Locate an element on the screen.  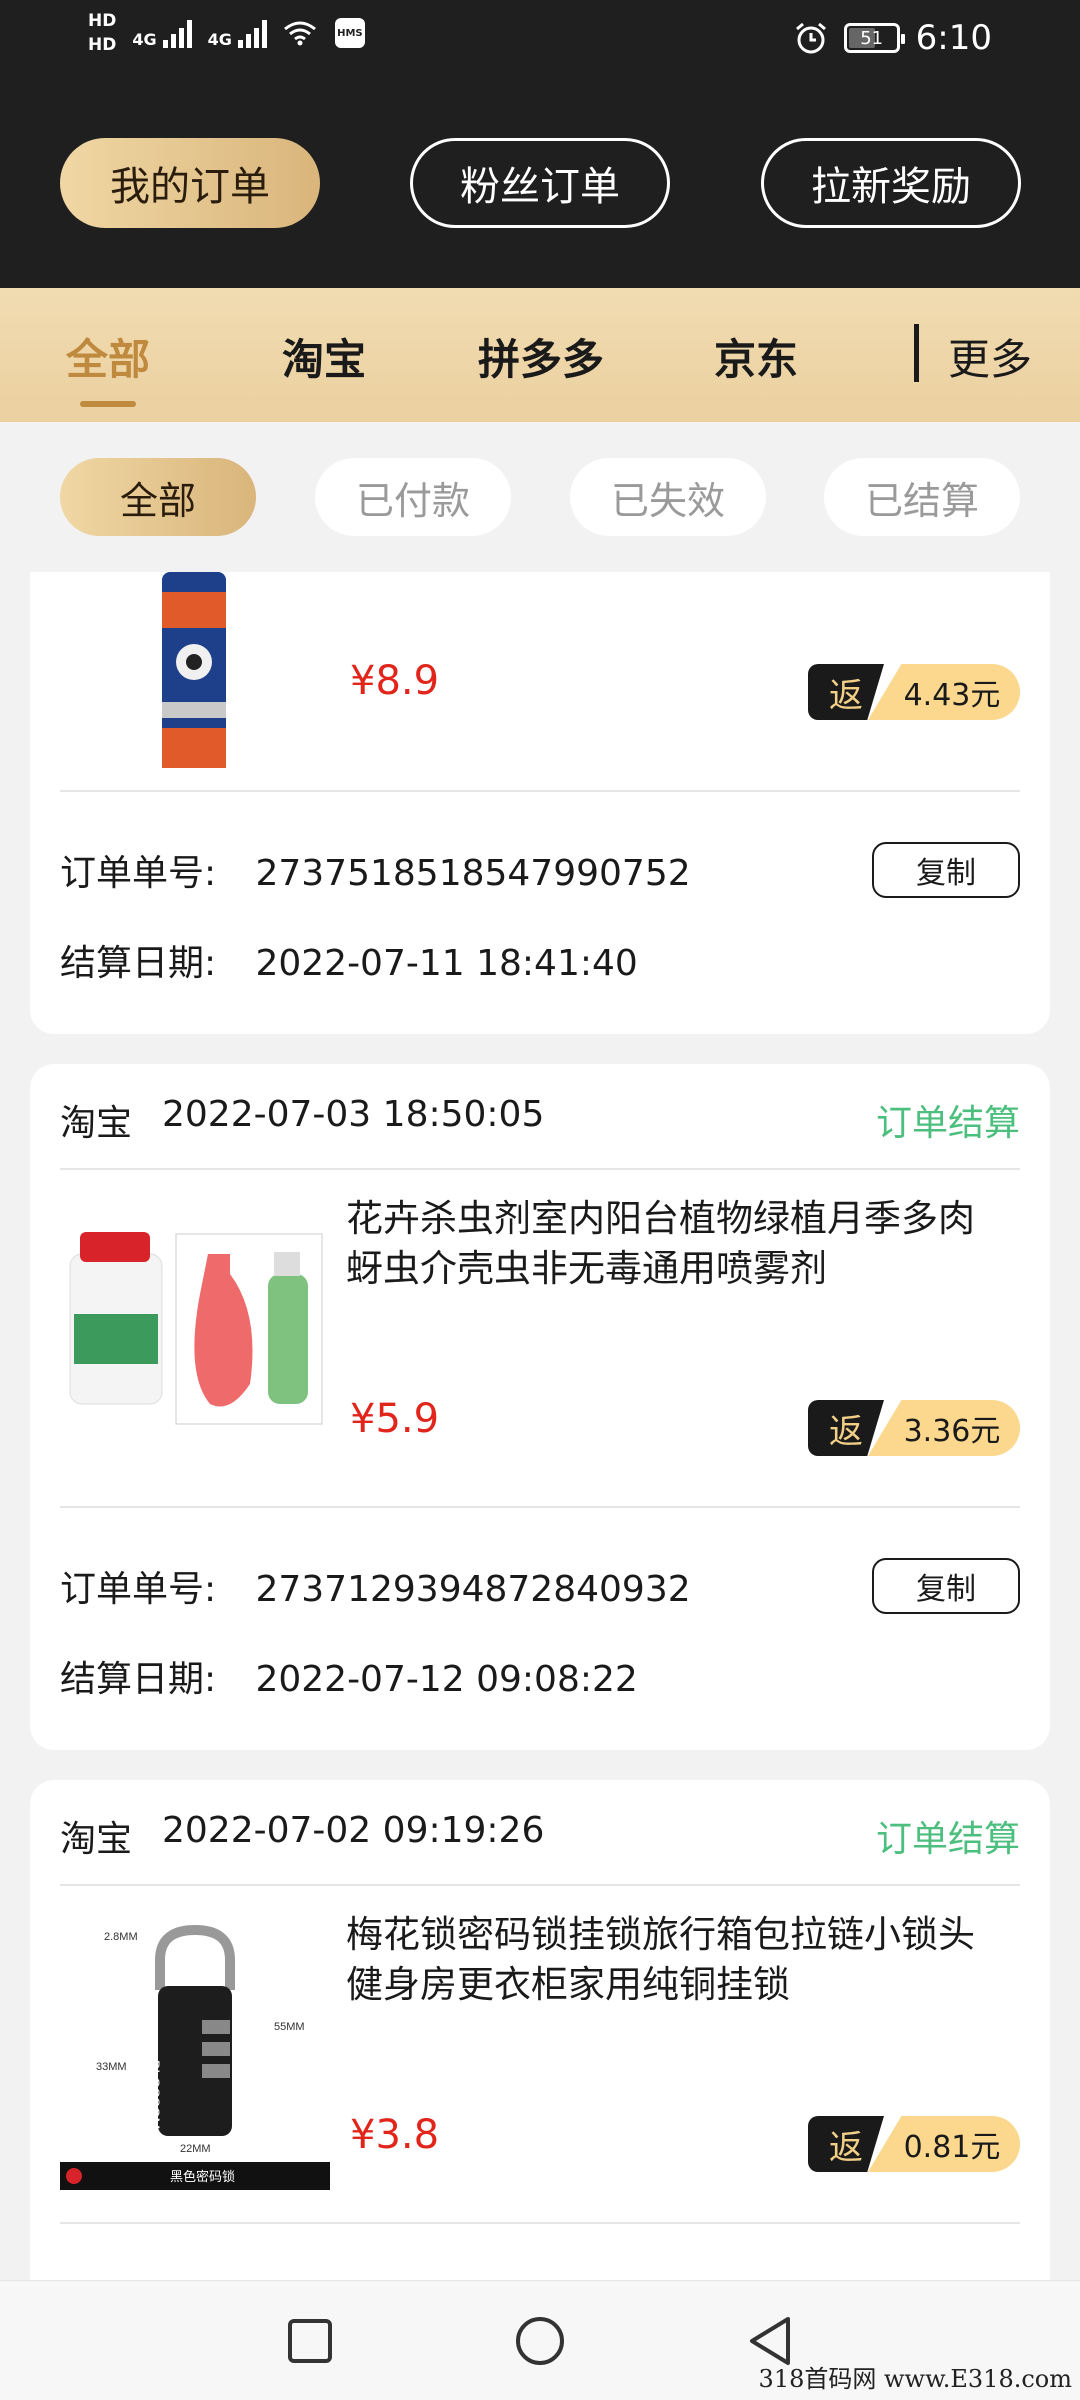
hd-badge-2: HD is located at coordinates (102, 45).